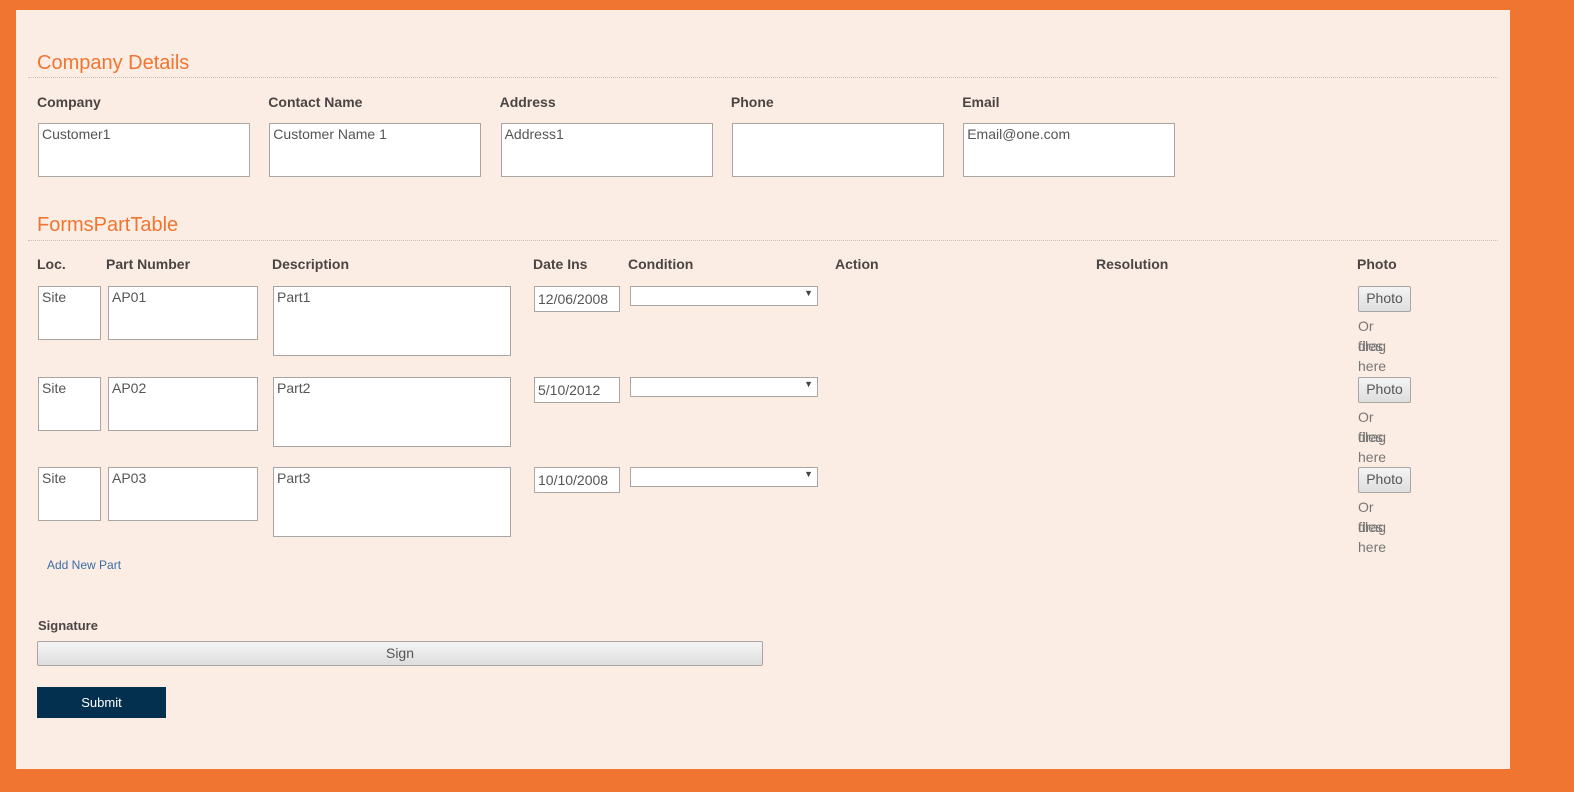 The image size is (1574, 792). Describe the element at coordinates (68, 625) in the screenshot. I see `signature-label: Signature` at that location.